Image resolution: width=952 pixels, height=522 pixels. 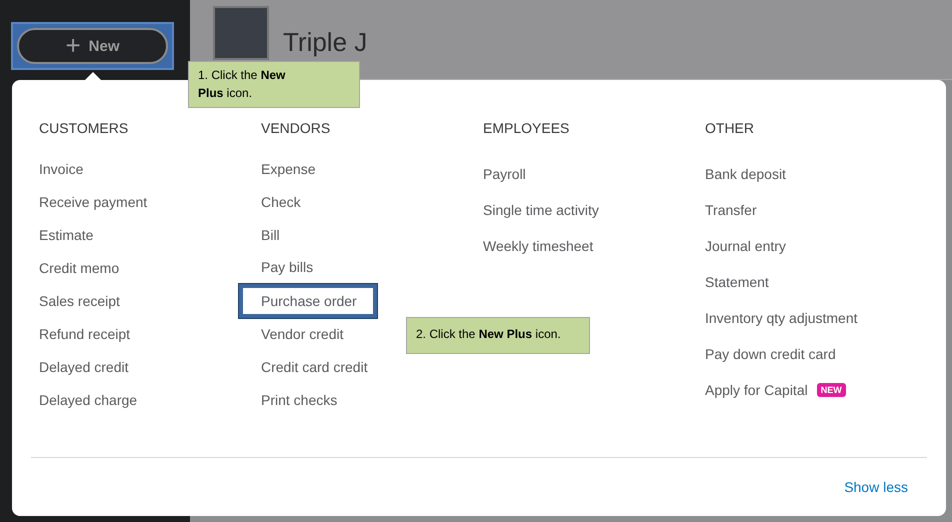 I want to click on show-less-link: Show less, so click(x=876, y=487).